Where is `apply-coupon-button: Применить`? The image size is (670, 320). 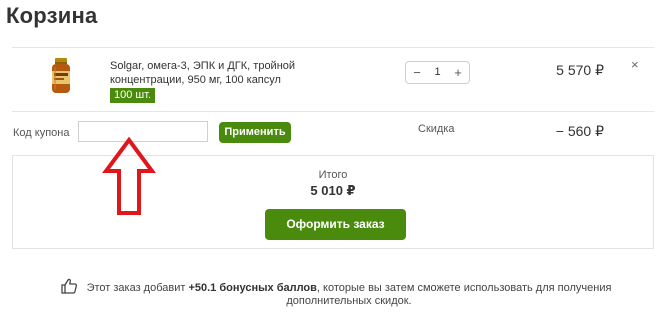
apply-coupon-button: Применить is located at coordinates (255, 132).